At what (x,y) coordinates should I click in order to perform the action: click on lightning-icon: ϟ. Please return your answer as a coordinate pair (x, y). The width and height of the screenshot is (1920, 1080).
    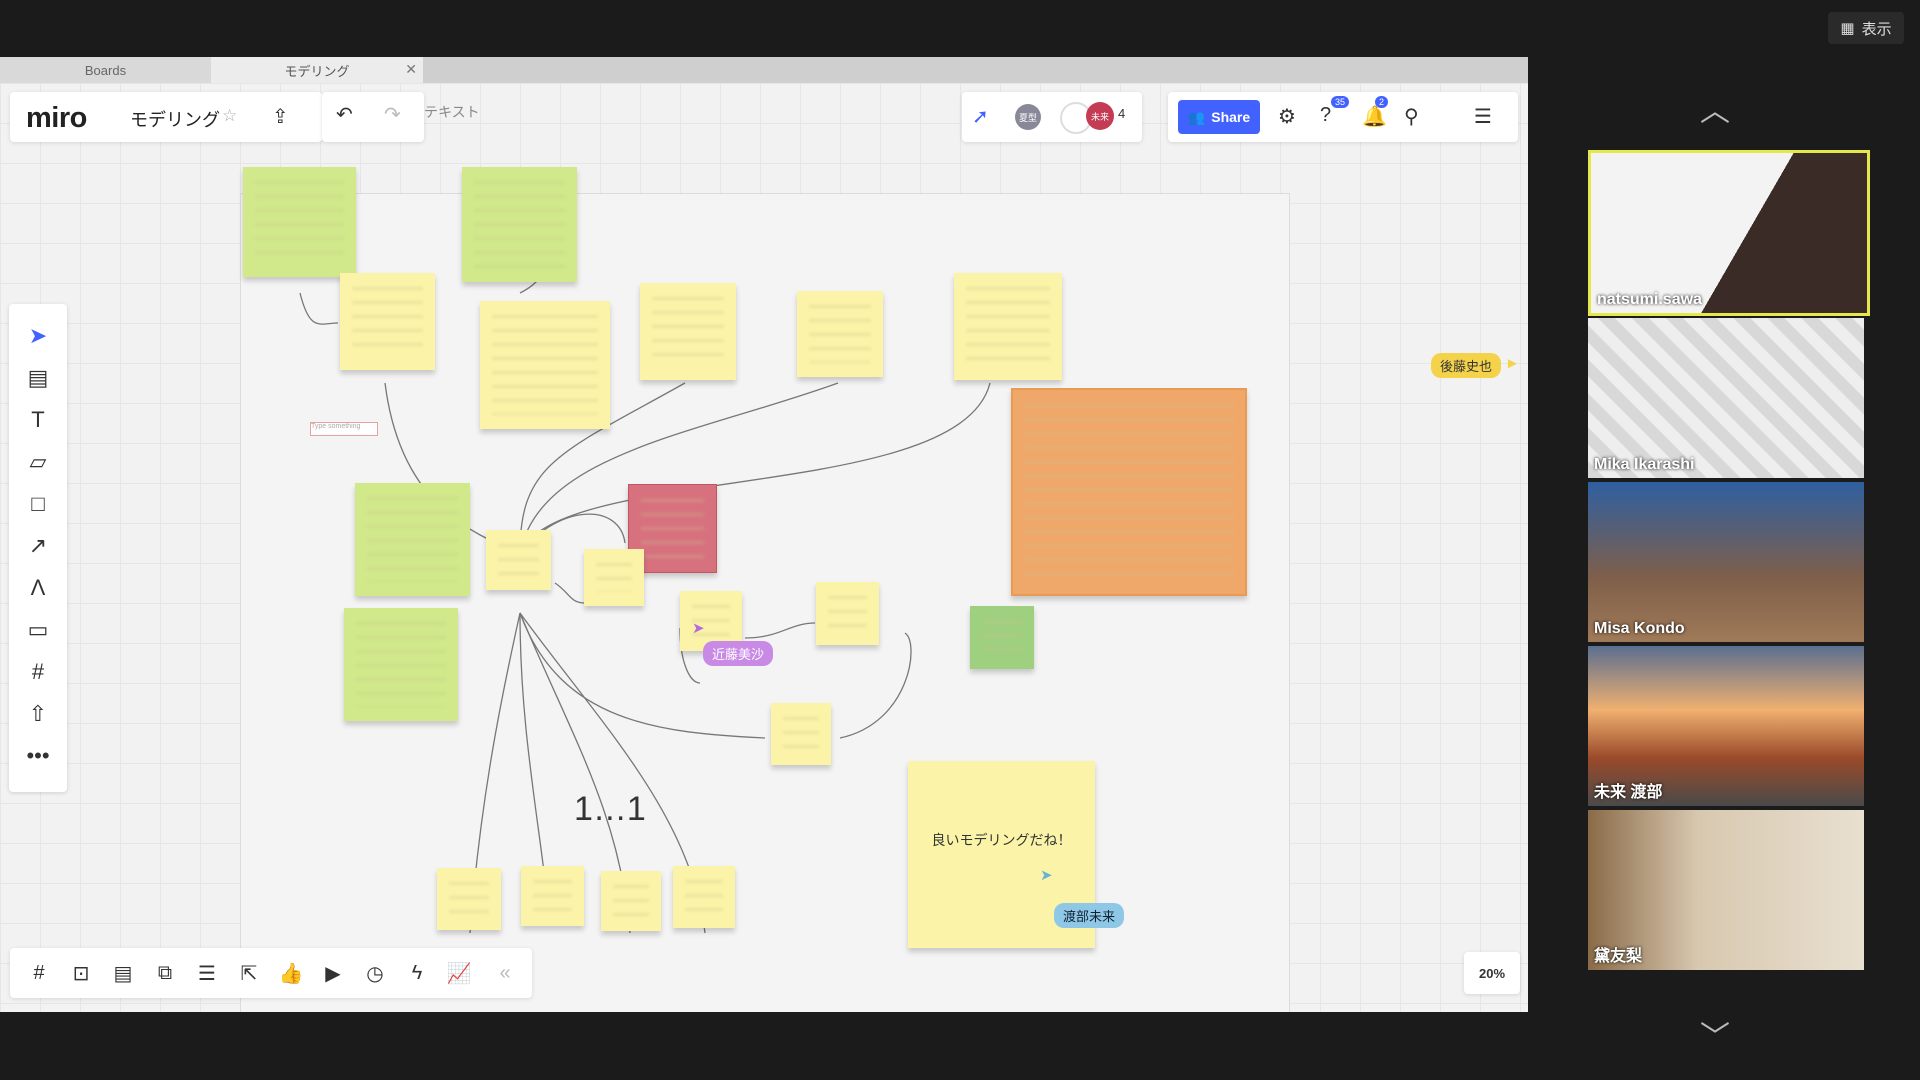
    Looking at the image, I should click on (417, 973).